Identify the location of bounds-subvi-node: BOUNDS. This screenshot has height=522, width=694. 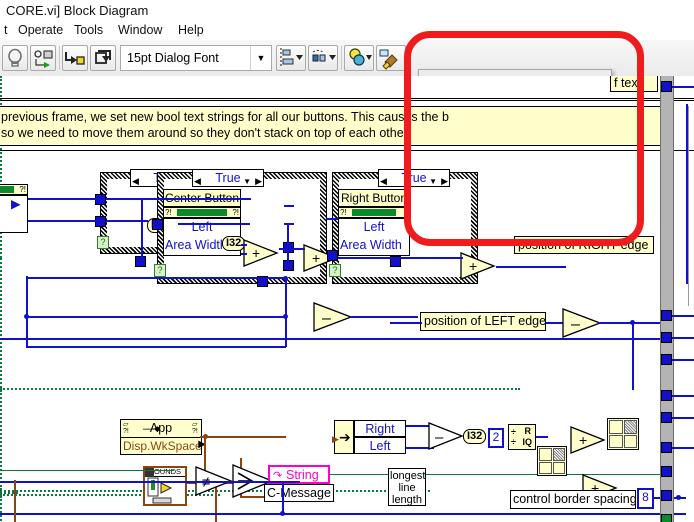
(165, 486).